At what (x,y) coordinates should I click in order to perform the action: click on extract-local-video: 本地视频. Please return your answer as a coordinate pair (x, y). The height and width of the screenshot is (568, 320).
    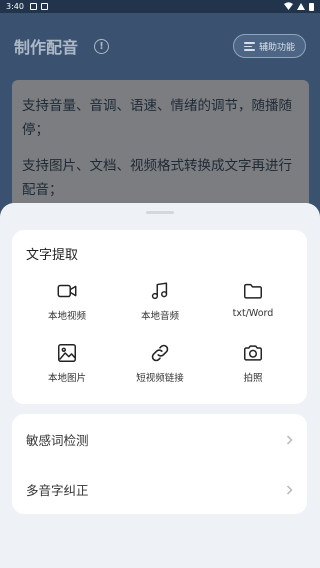
    Looking at the image, I should click on (67, 301).